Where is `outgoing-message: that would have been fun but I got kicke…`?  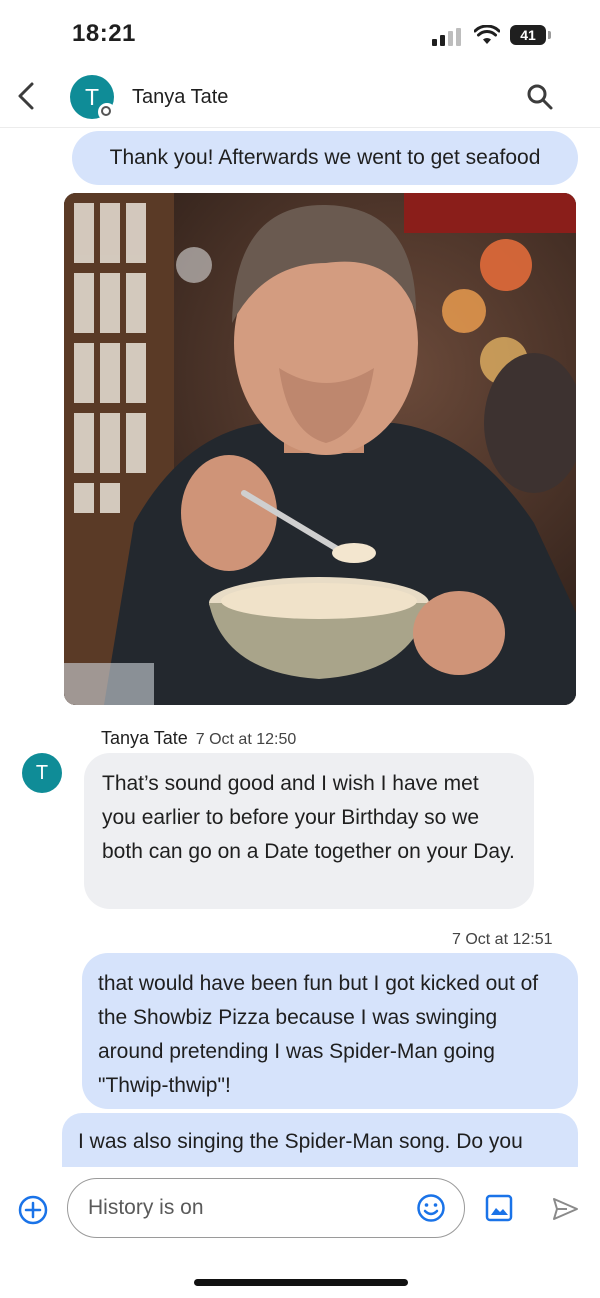 outgoing-message: that would have been fun but I got kicke… is located at coordinates (330, 1031).